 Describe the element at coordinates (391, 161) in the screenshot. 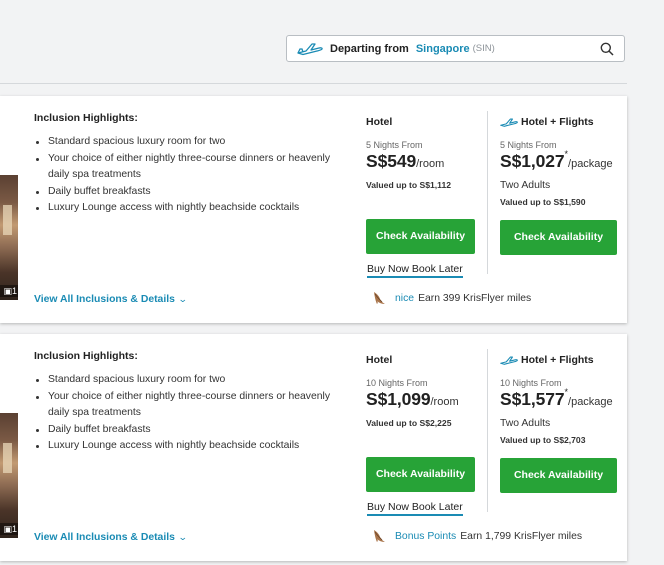

I see `hotel-price-amount: S$549` at that location.